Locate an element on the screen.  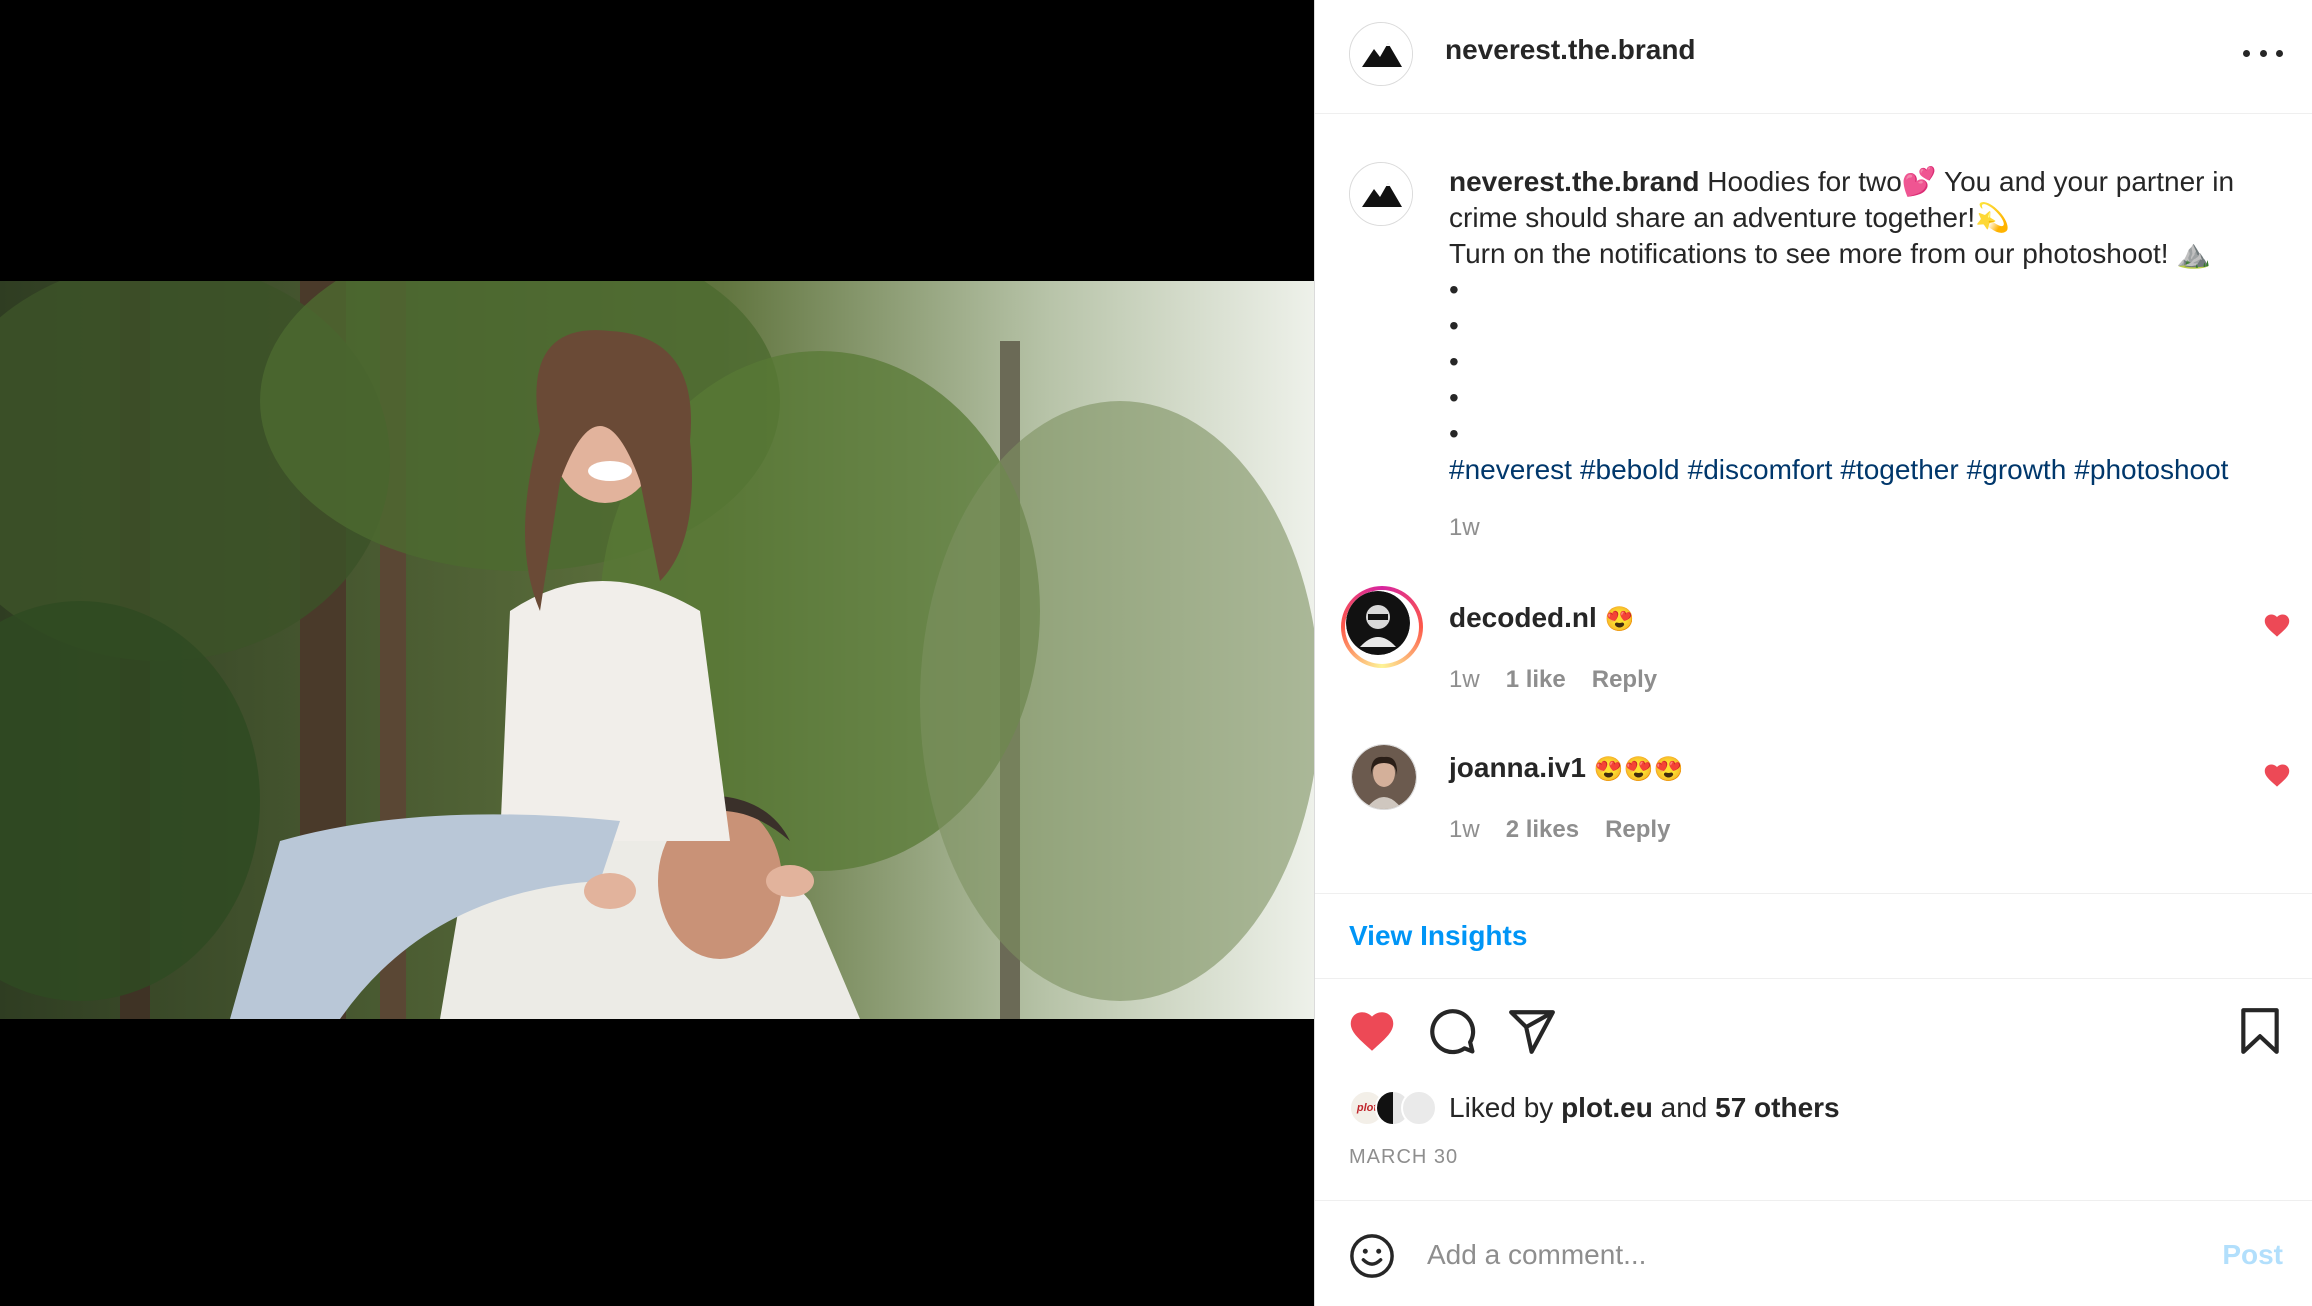
bookmark-icon is located at coordinates (2260, 1031).